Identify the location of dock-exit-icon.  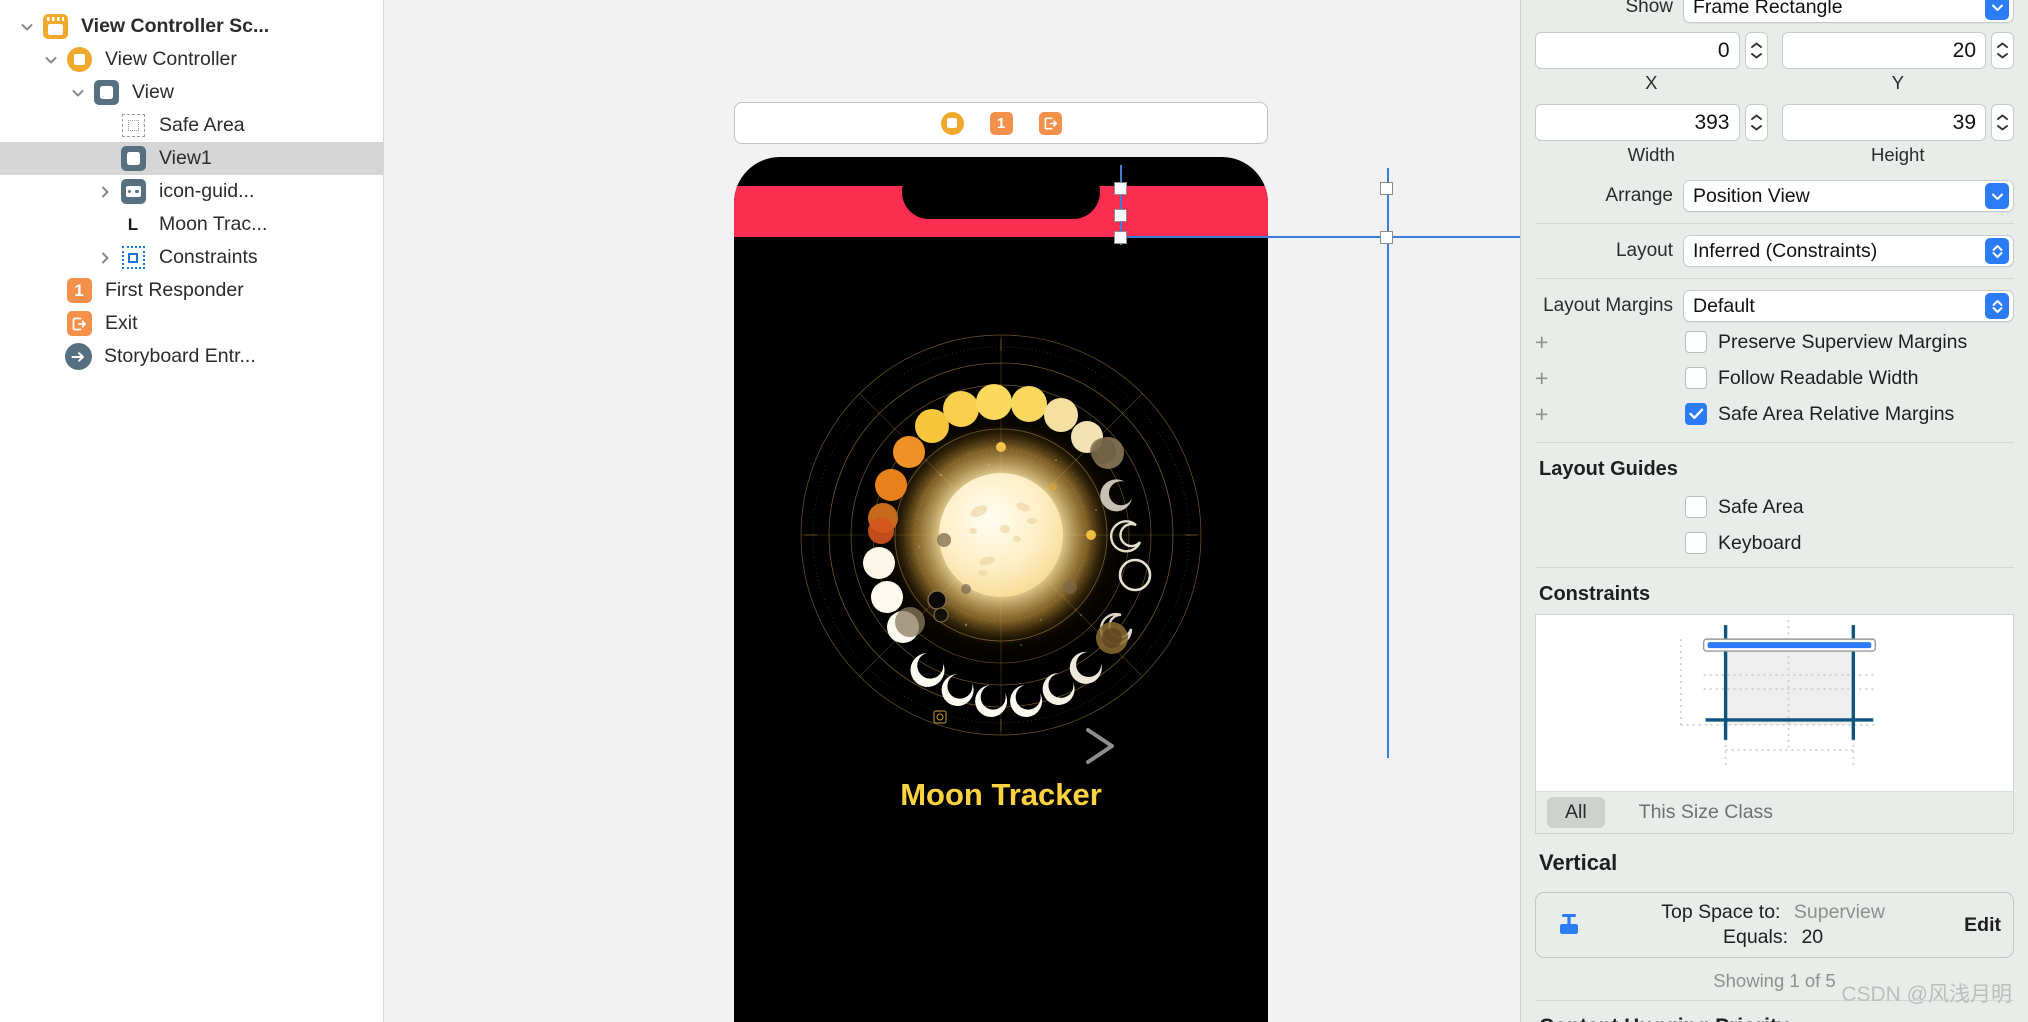
(1050, 123).